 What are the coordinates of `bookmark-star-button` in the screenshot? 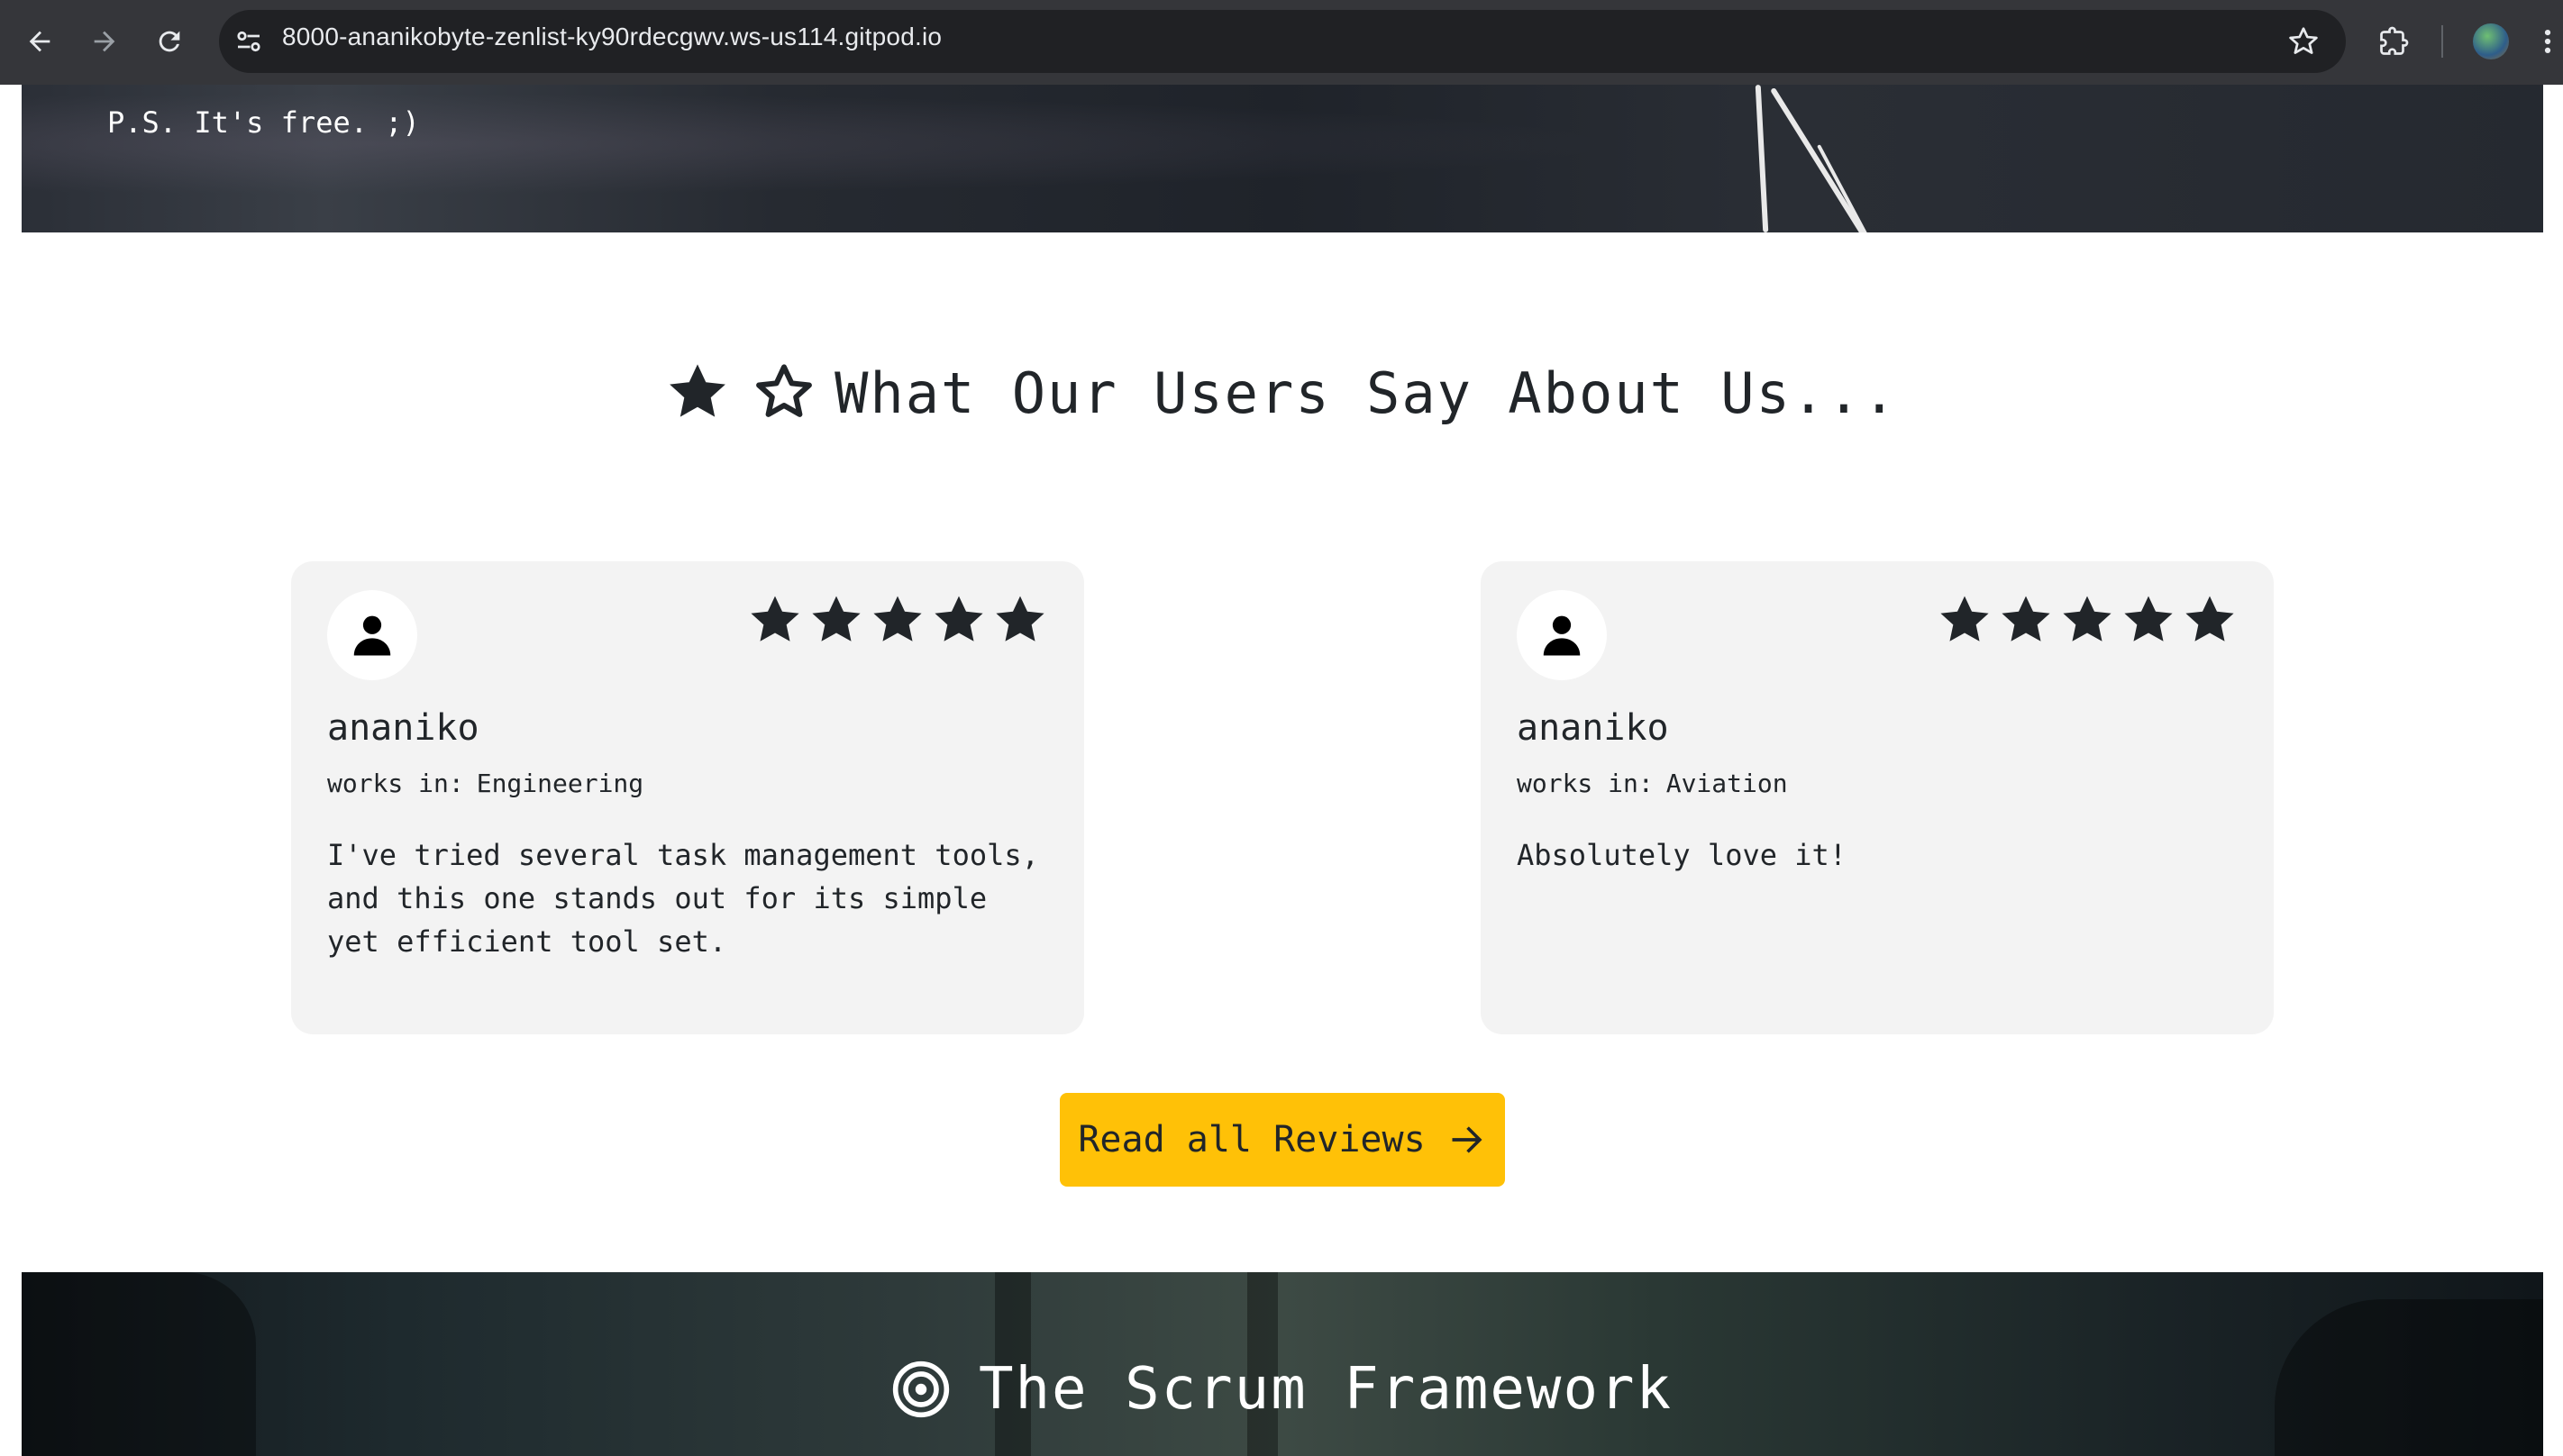 It's located at (2303, 41).